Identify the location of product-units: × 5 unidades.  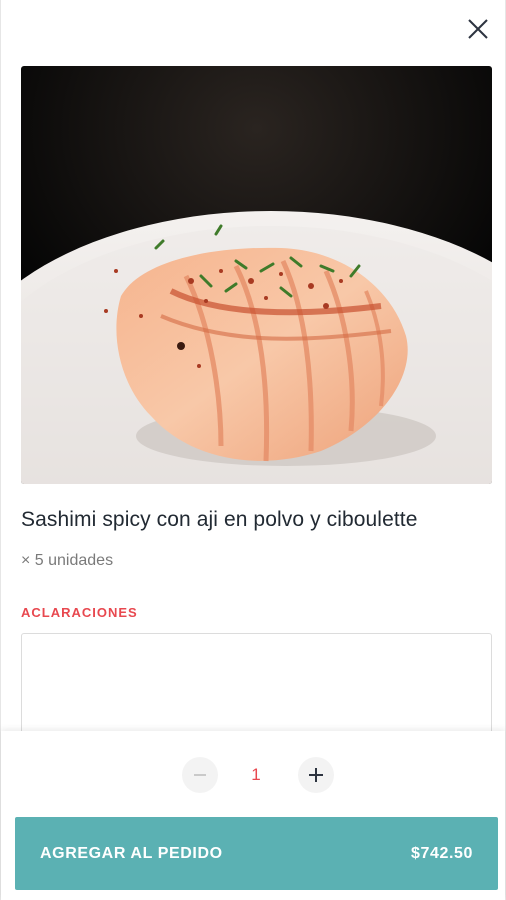
(67, 560).